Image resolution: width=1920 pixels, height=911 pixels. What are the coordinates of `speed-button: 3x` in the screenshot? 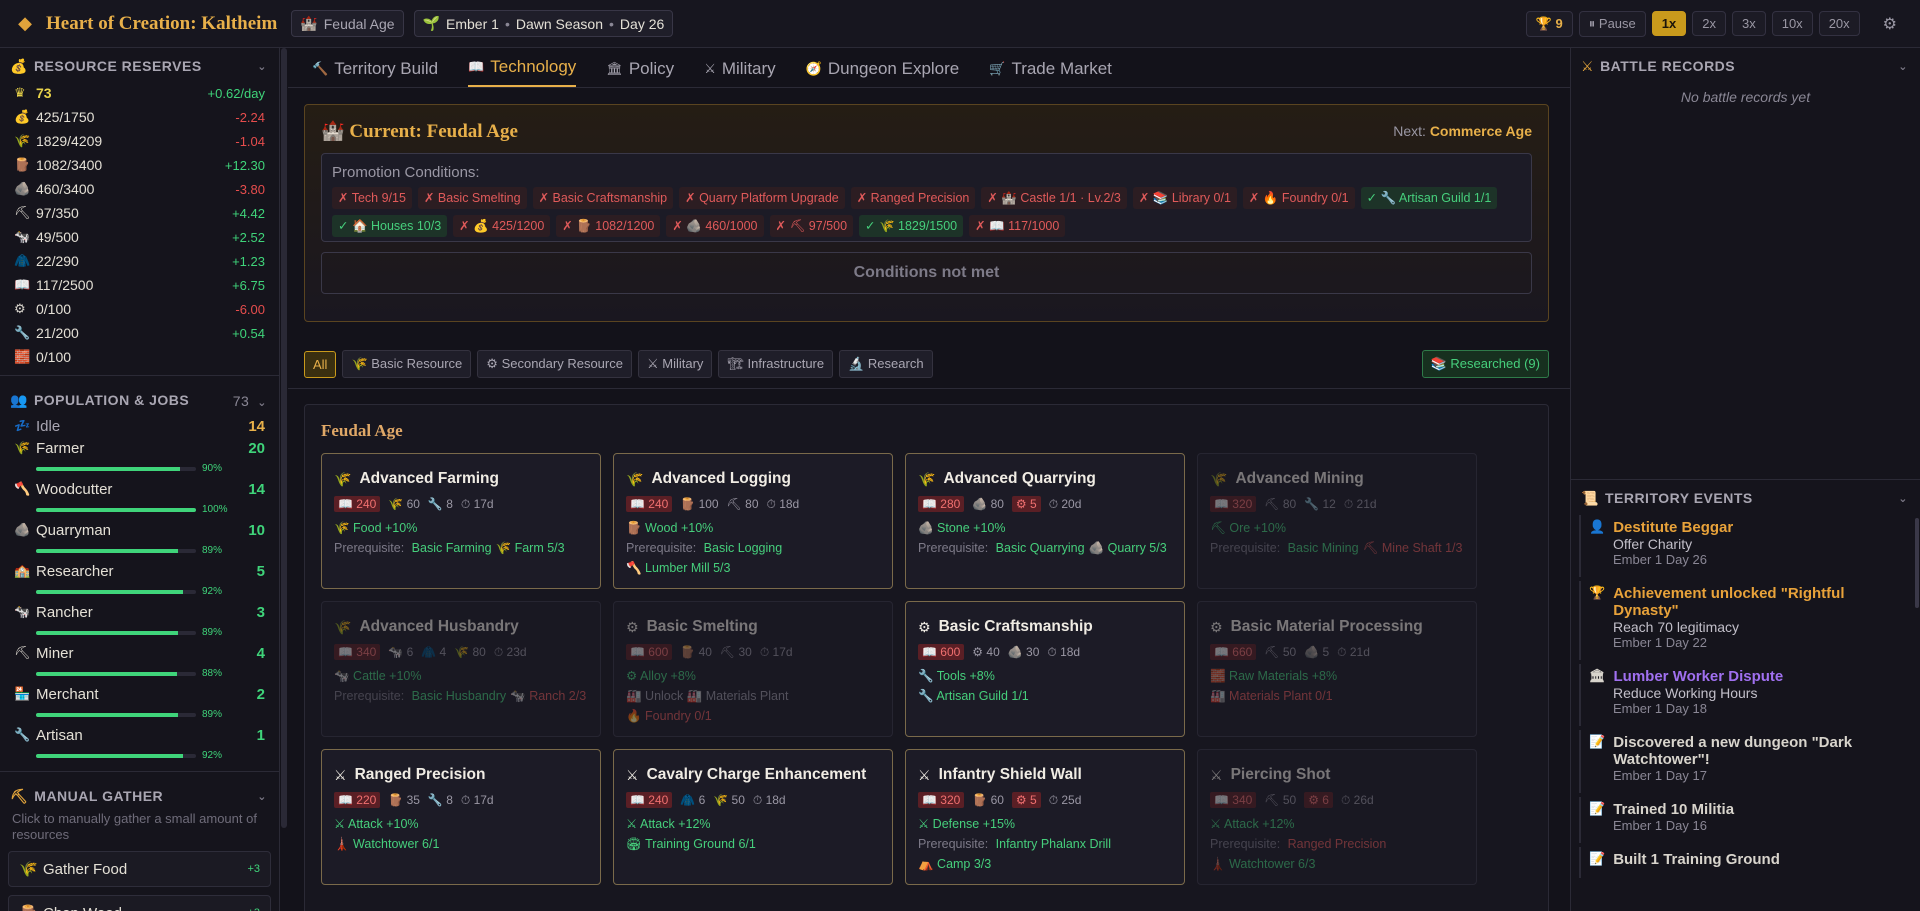 It's located at (1748, 23).